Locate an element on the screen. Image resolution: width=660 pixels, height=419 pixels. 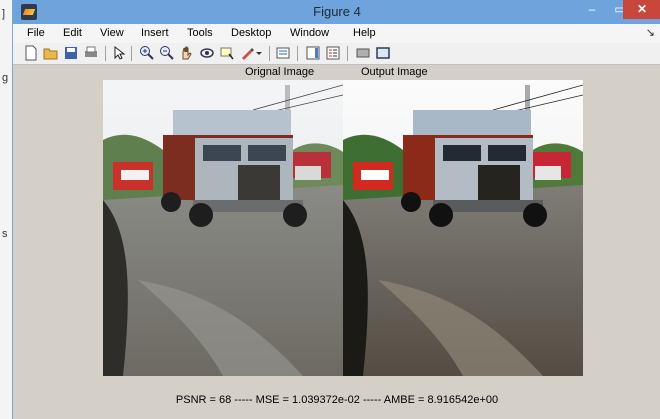
menu-insert: Insert is located at coordinates (155, 33).